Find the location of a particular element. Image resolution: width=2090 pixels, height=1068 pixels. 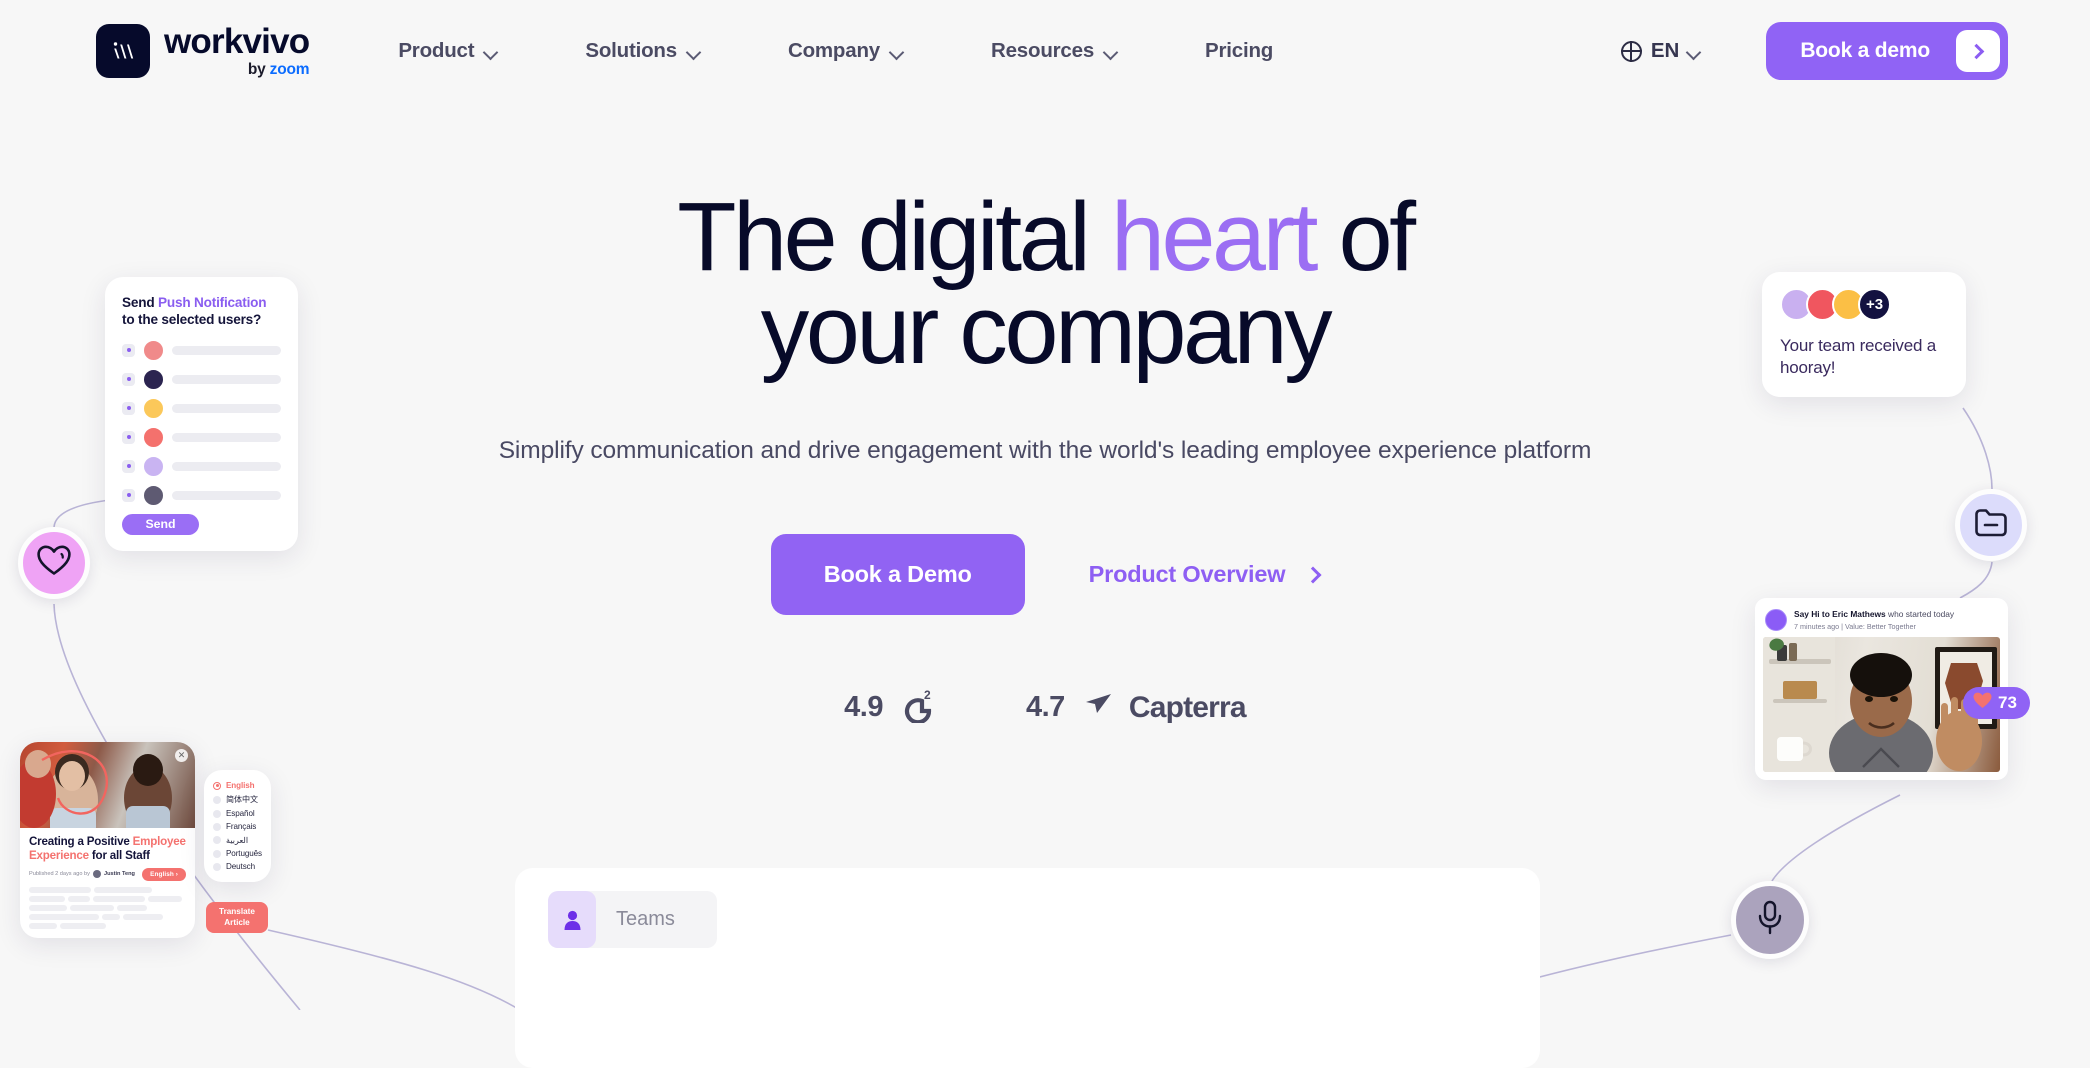

nav-item-label: Product is located at coordinates (436, 50).